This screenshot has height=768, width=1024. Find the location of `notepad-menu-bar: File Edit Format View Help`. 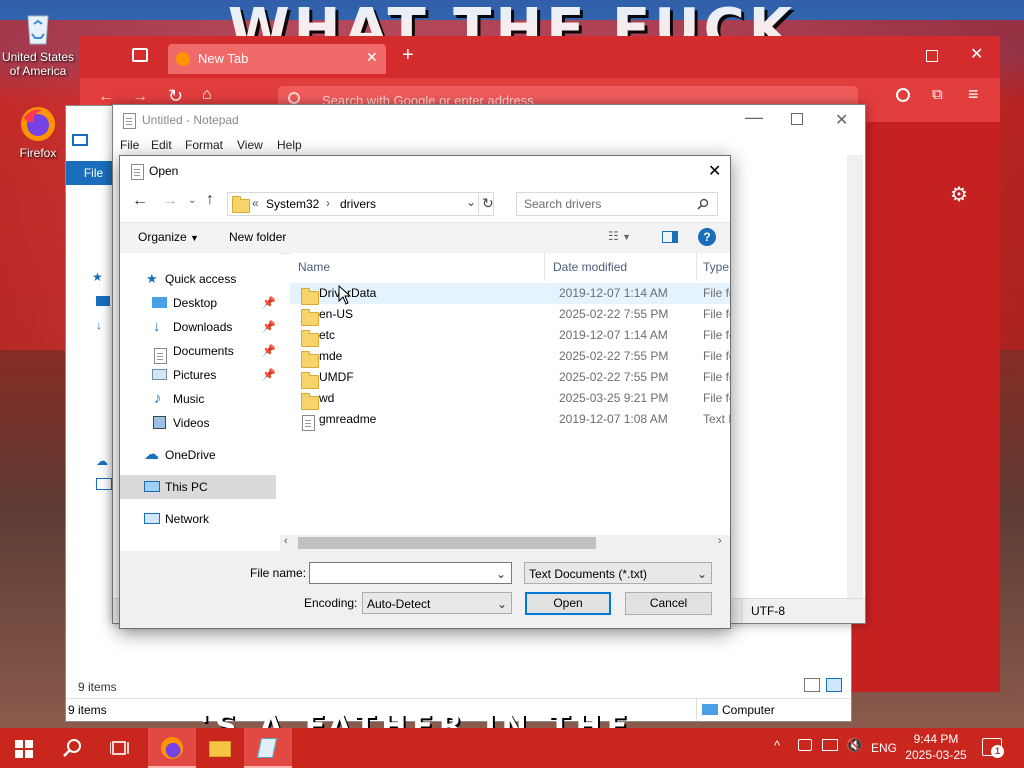

notepad-menu-bar: File Edit Format View Help is located at coordinates (489, 145).